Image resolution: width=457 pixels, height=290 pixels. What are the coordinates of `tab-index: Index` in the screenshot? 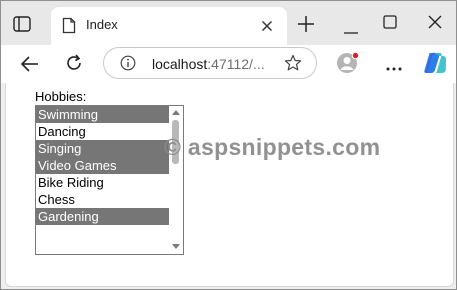 It's located at (169, 26).